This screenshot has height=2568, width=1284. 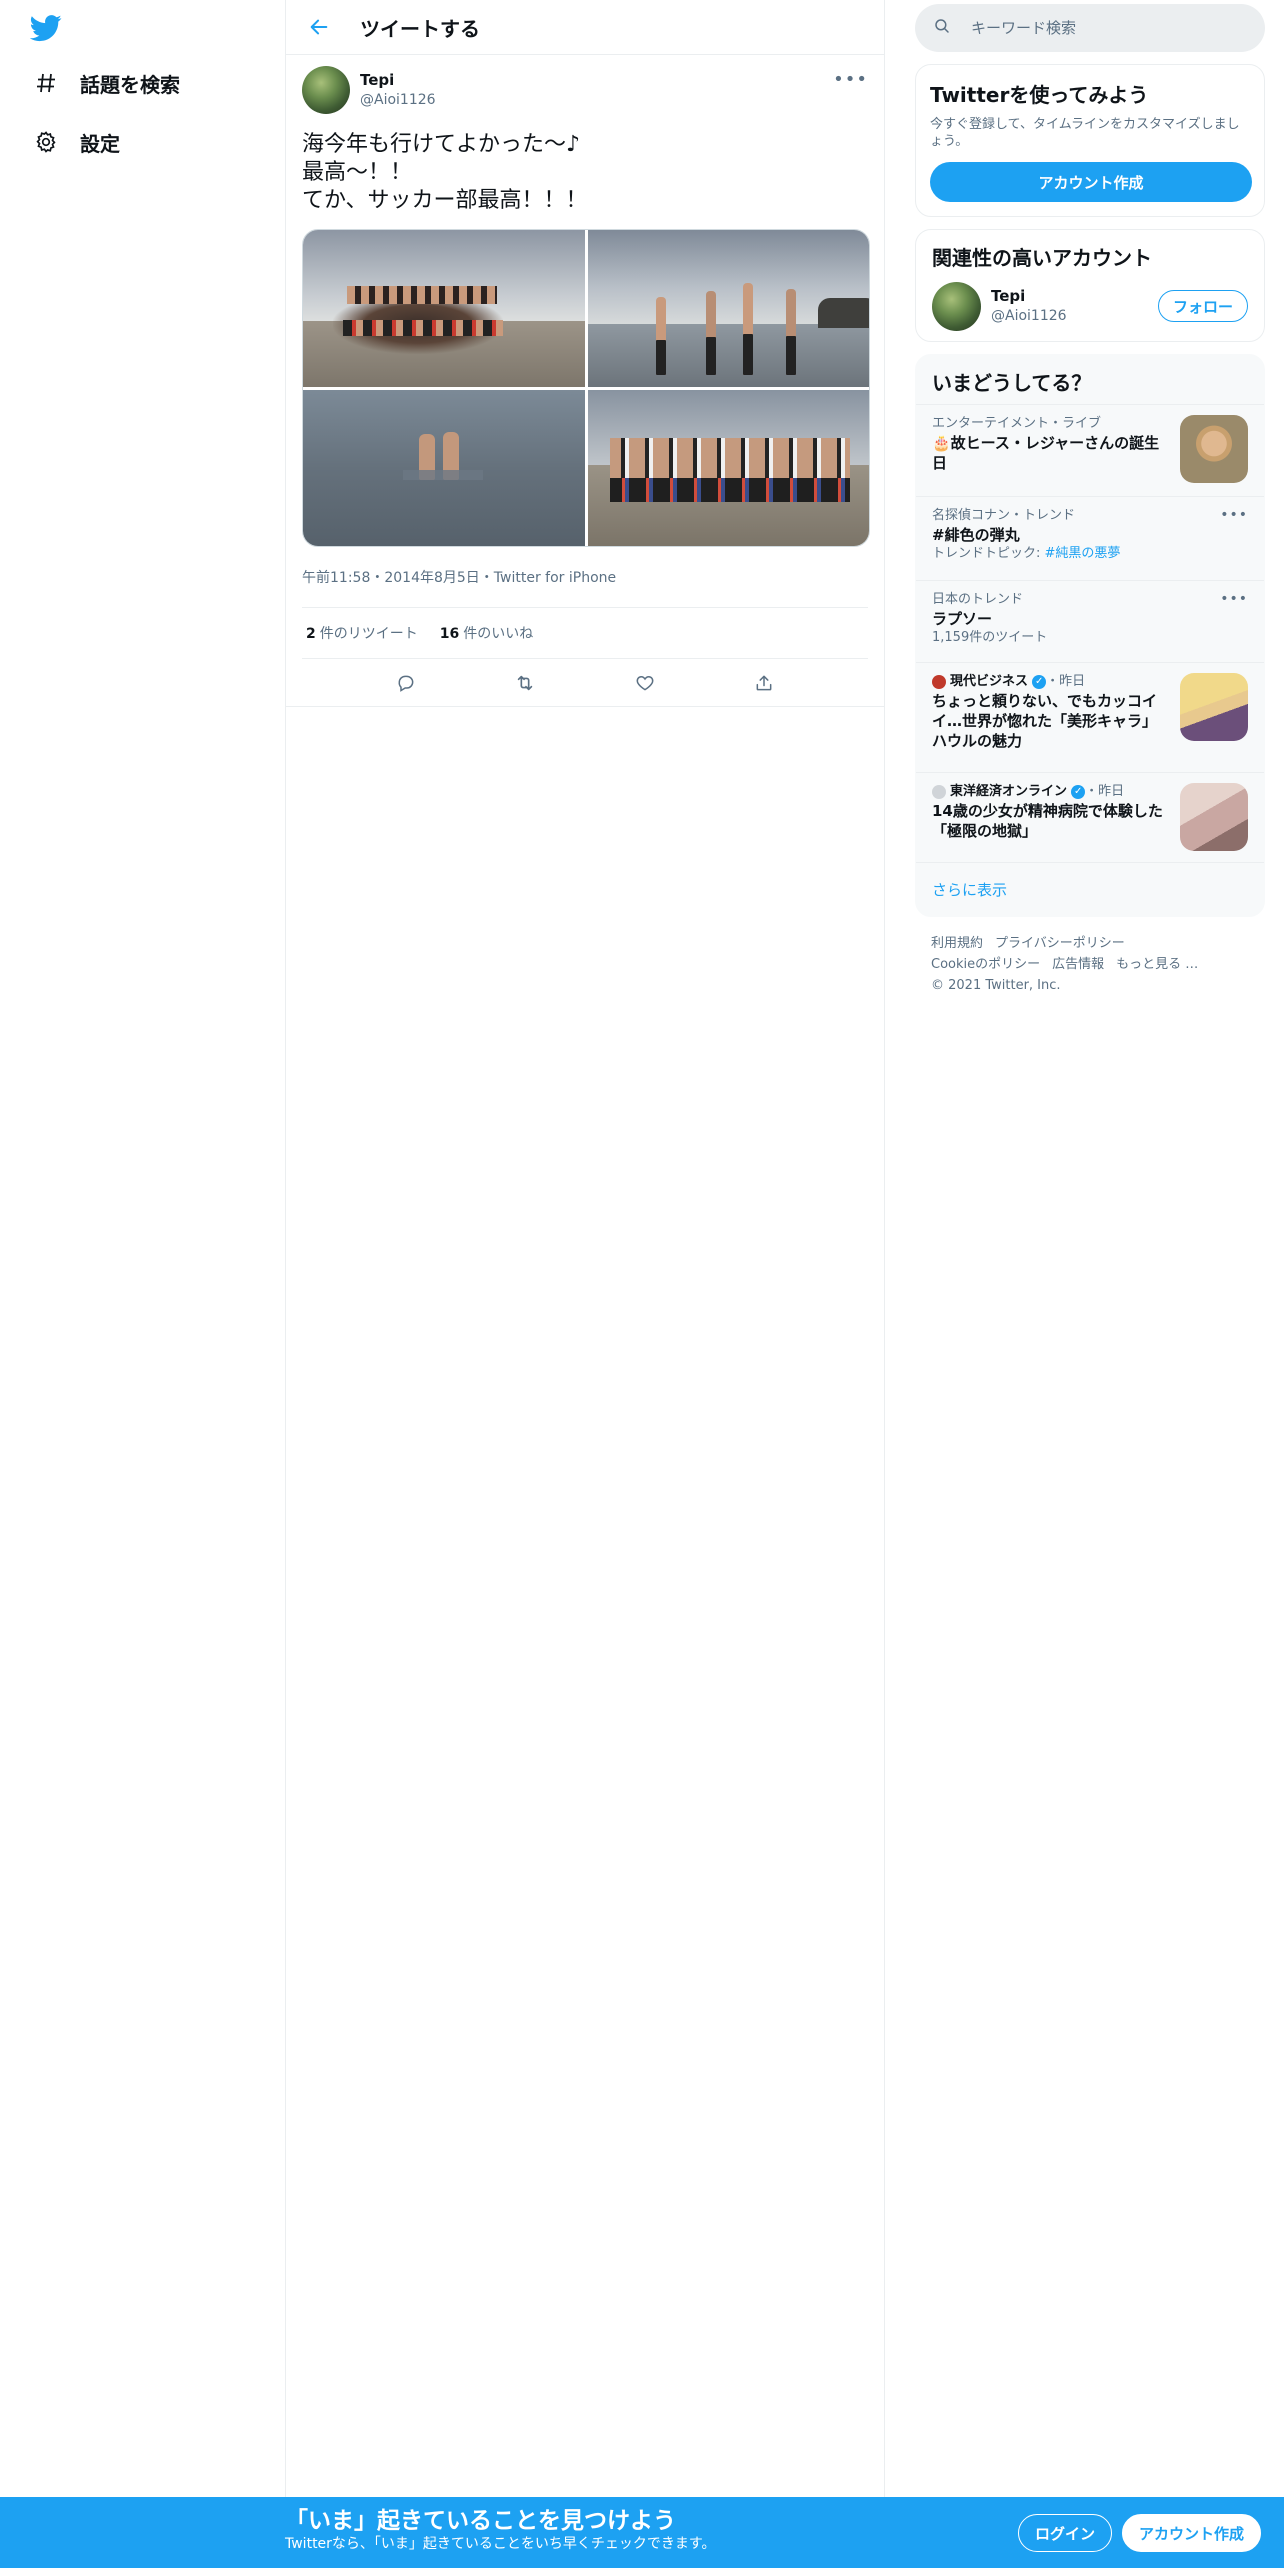 I want to click on reply-icon, so click(x=406, y=683).